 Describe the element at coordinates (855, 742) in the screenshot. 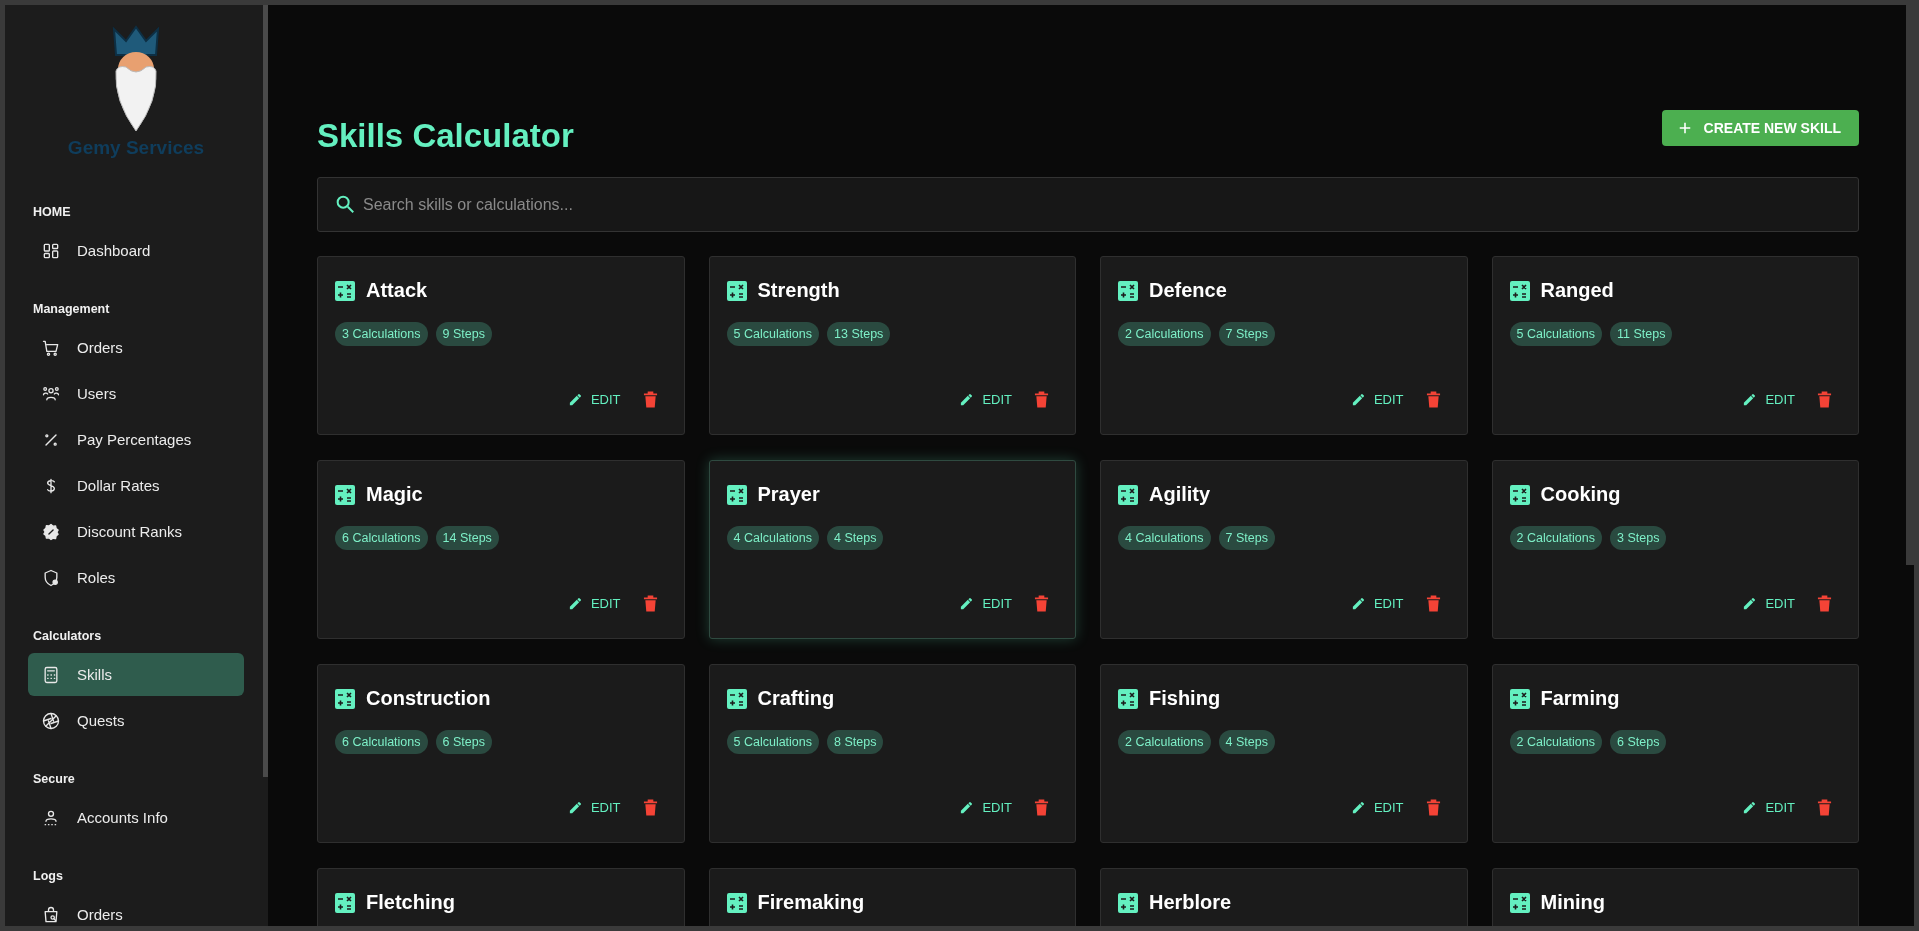

I see `count-badge: 8 Steps` at that location.